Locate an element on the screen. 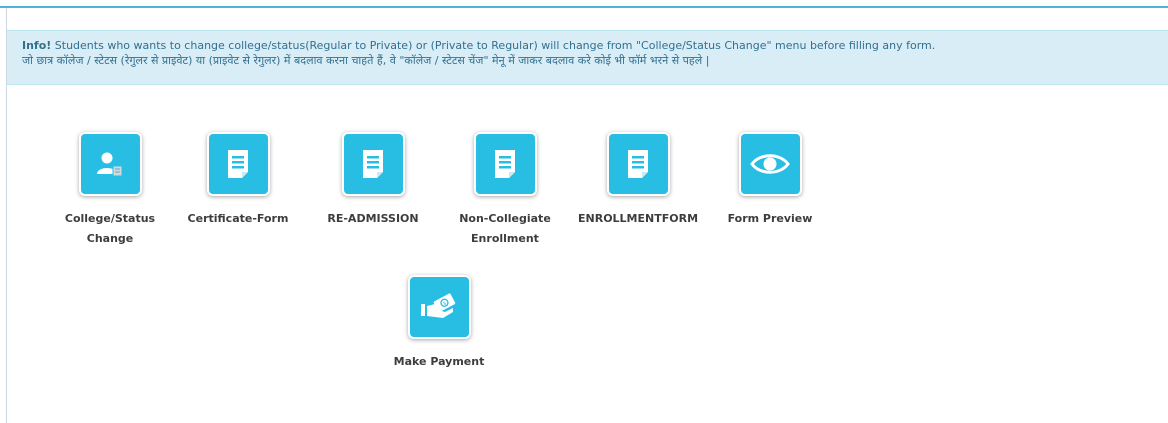 Image resolution: width=1168 pixels, height=423 pixels. tile-college-status-change: College/Status Change is located at coordinates (110, 190).